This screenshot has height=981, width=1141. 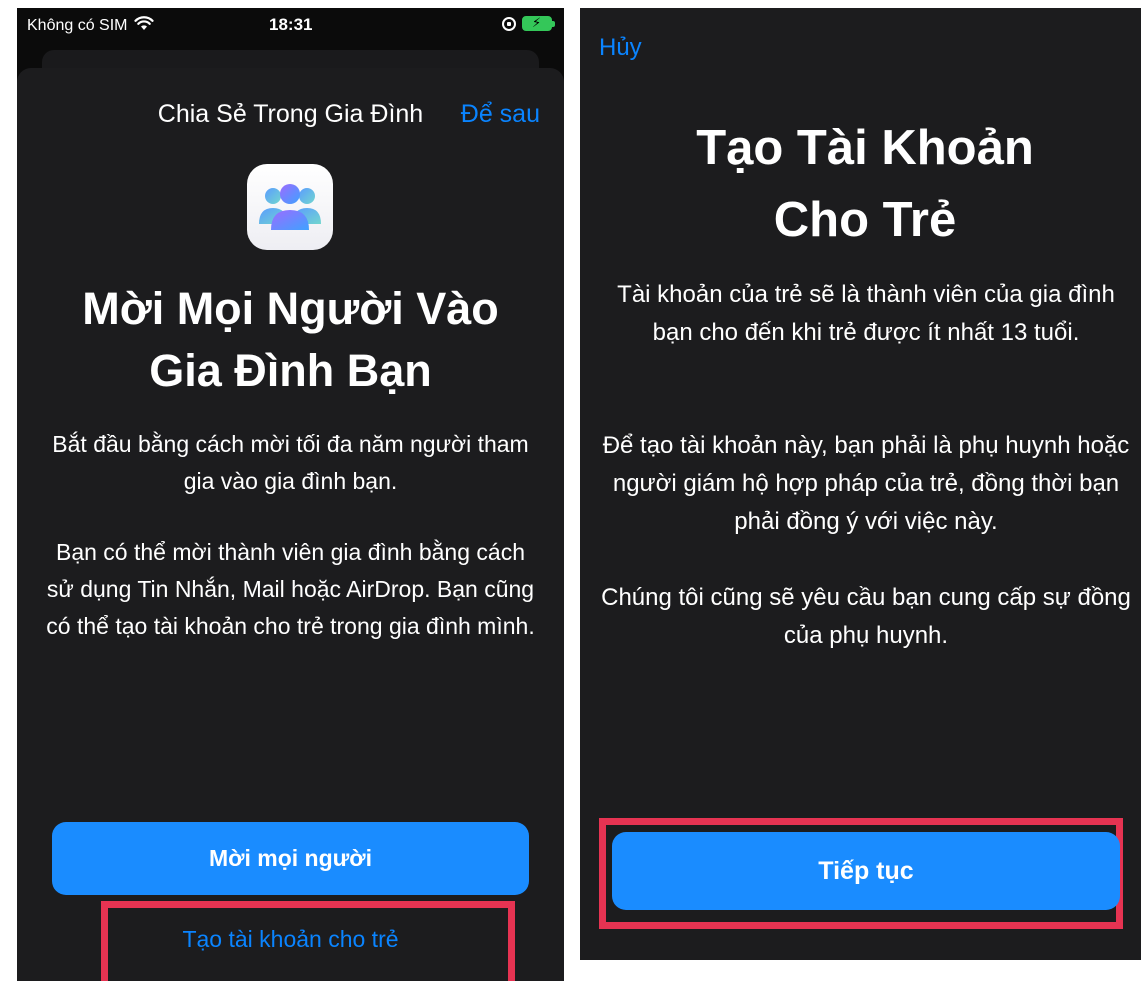 What do you see at coordinates (500, 114) in the screenshot?
I see `later-button: Để sau` at bounding box center [500, 114].